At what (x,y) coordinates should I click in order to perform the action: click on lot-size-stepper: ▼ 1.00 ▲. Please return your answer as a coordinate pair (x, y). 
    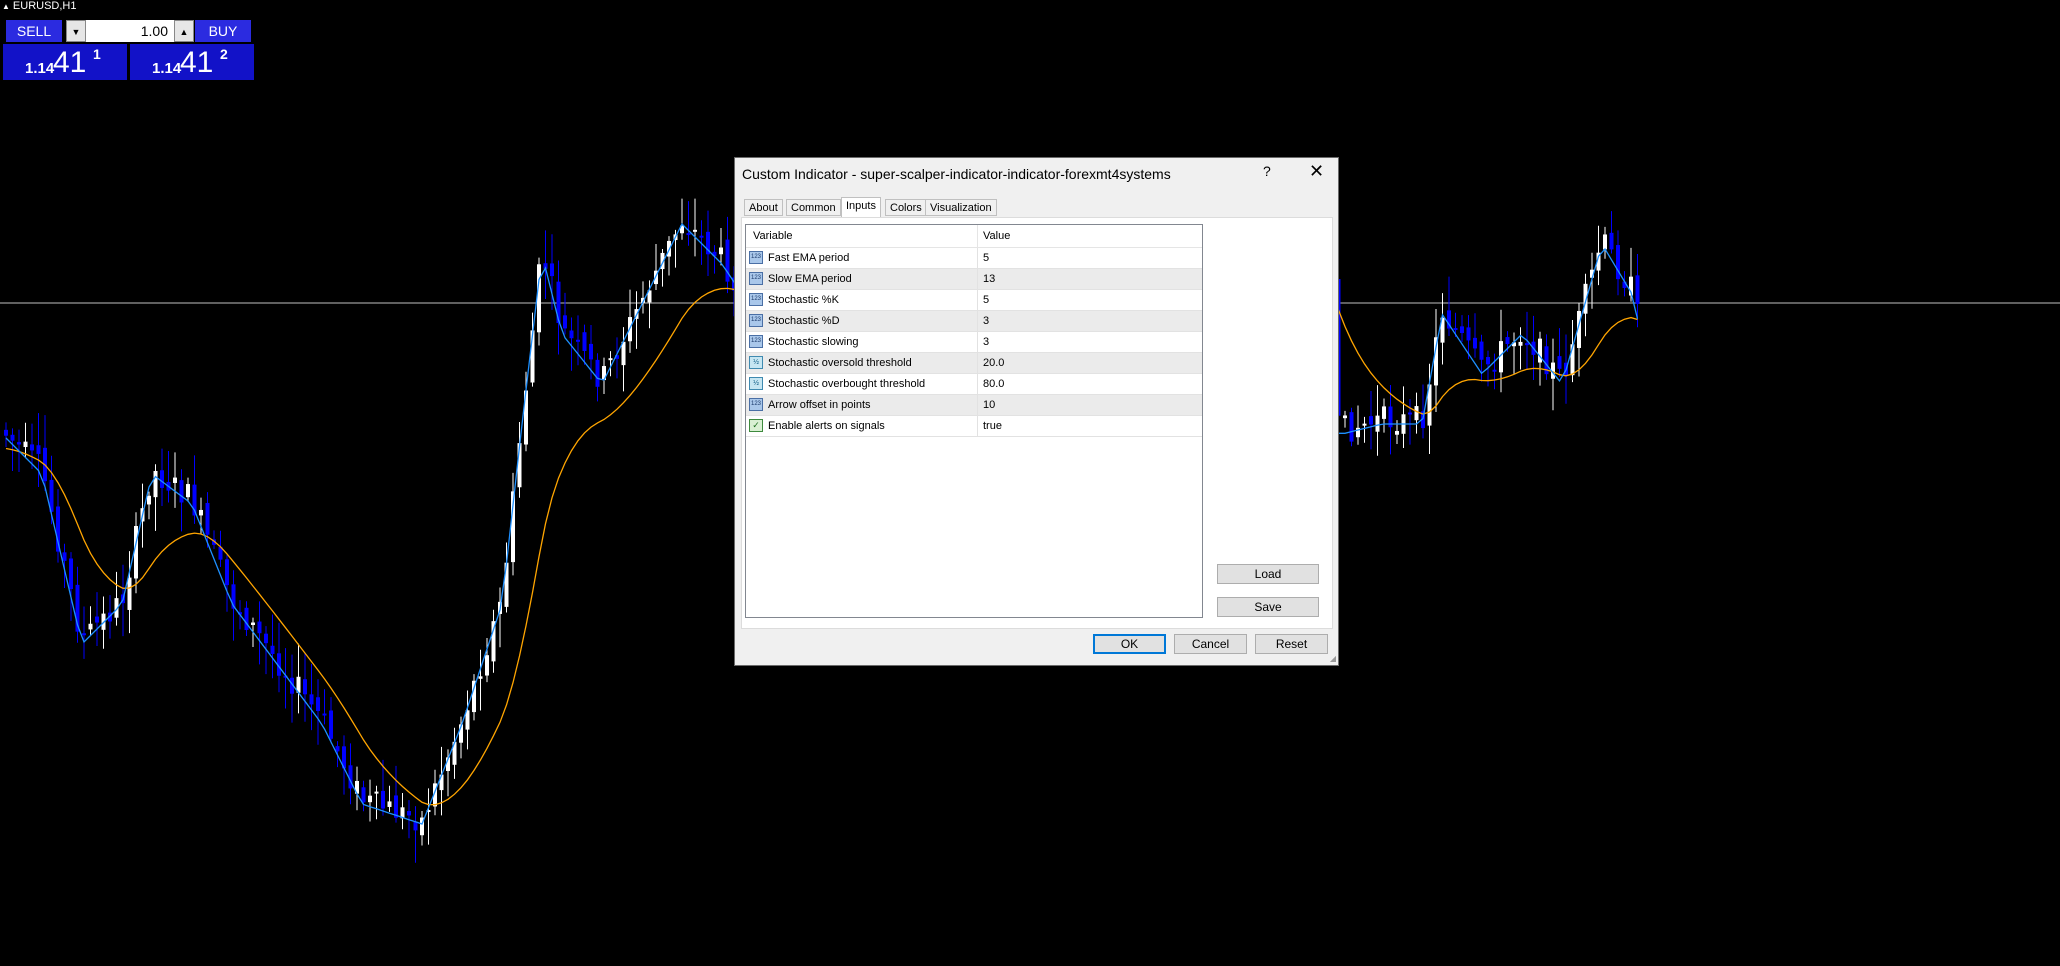
    Looking at the image, I should click on (130, 31).